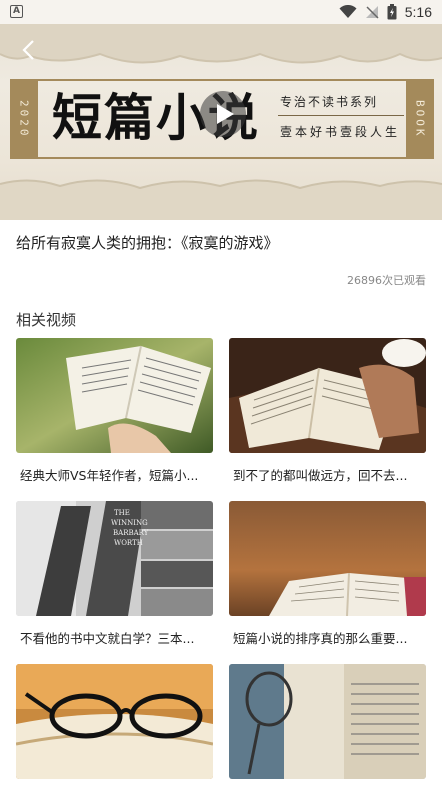 This screenshot has width=442, height=787. What do you see at coordinates (329, 102) in the screenshot?
I see `banner-subtitle-1: 专治不读书系列` at bounding box center [329, 102].